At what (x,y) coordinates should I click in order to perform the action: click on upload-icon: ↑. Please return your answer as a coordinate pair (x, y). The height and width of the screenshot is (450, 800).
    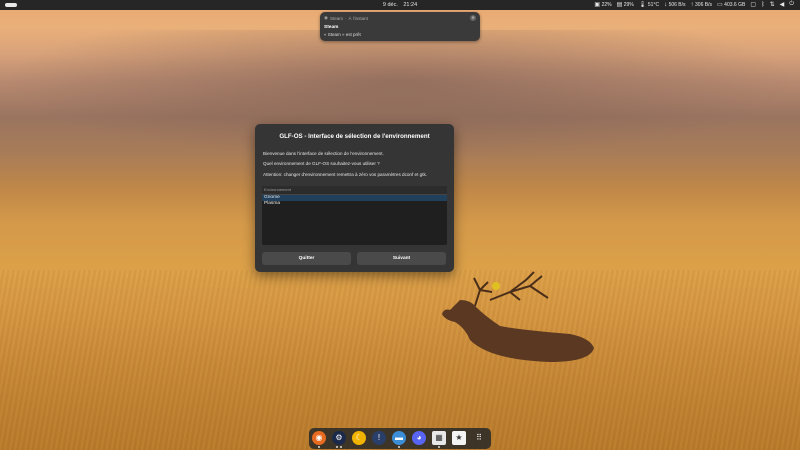
    Looking at the image, I should click on (692, 4).